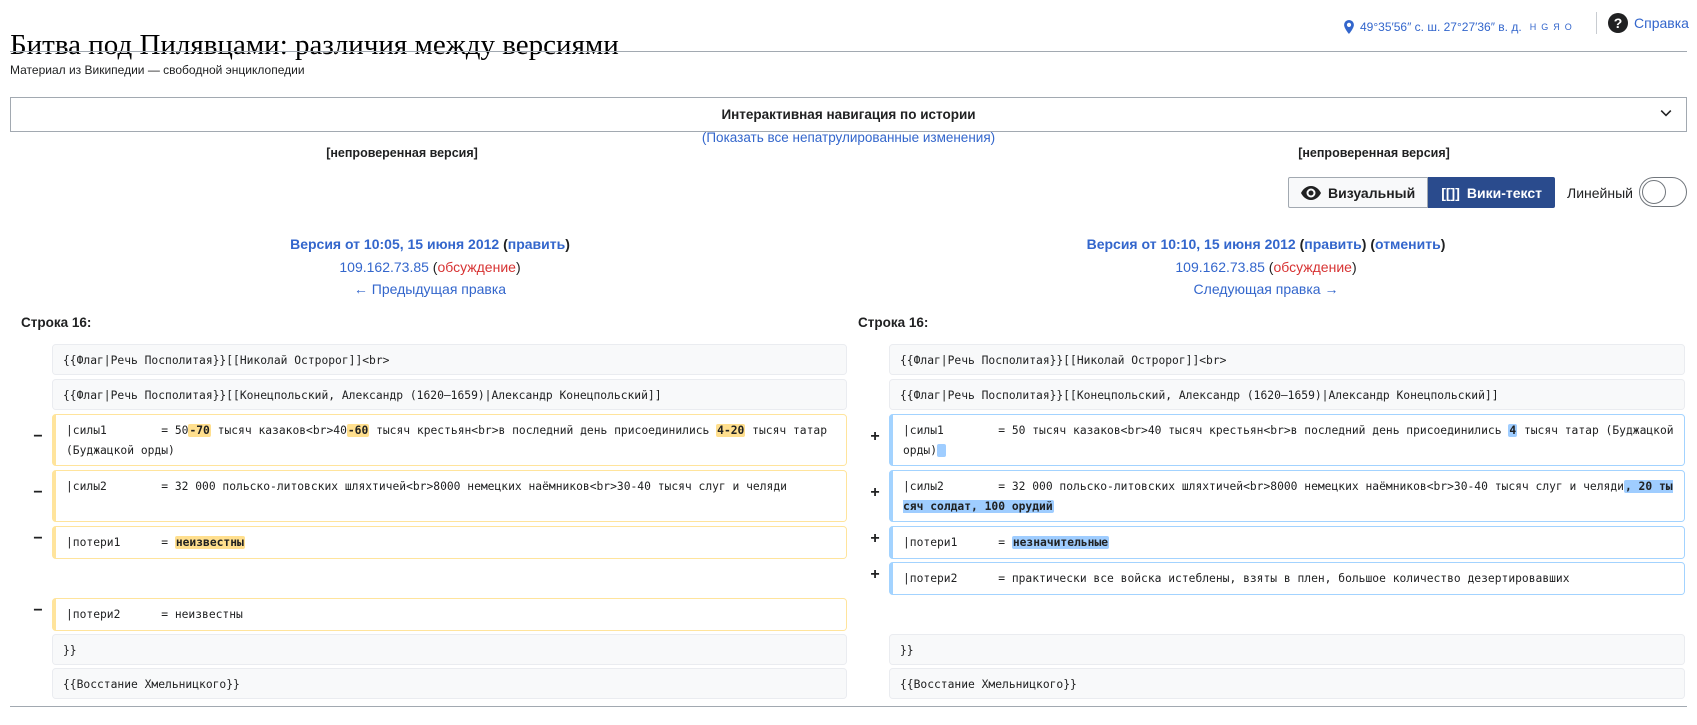  What do you see at coordinates (430, 289) in the screenshot?
I see `previous-edit-link: ← Предыдущая правка` at bounding box center [430, 289].